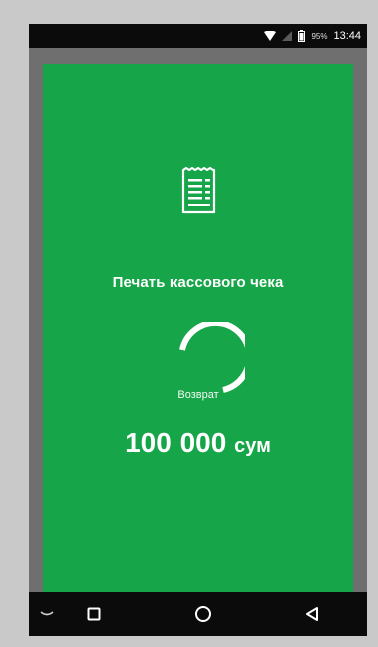 The width and height of the screenshot is (378, 647). I want to click on battery-icon, so click(302, 36).